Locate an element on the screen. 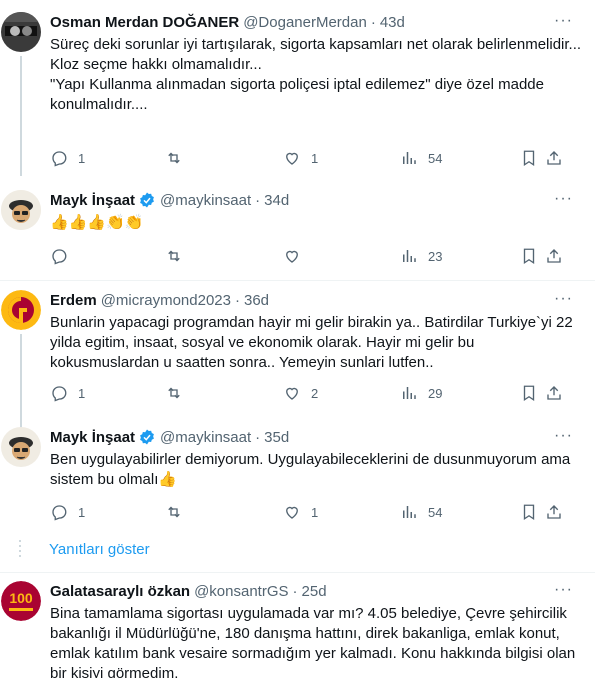 The width and height of the screenshot is (595, 678). user-handle: @micraymond2023 is located at coordinates (166, 300).